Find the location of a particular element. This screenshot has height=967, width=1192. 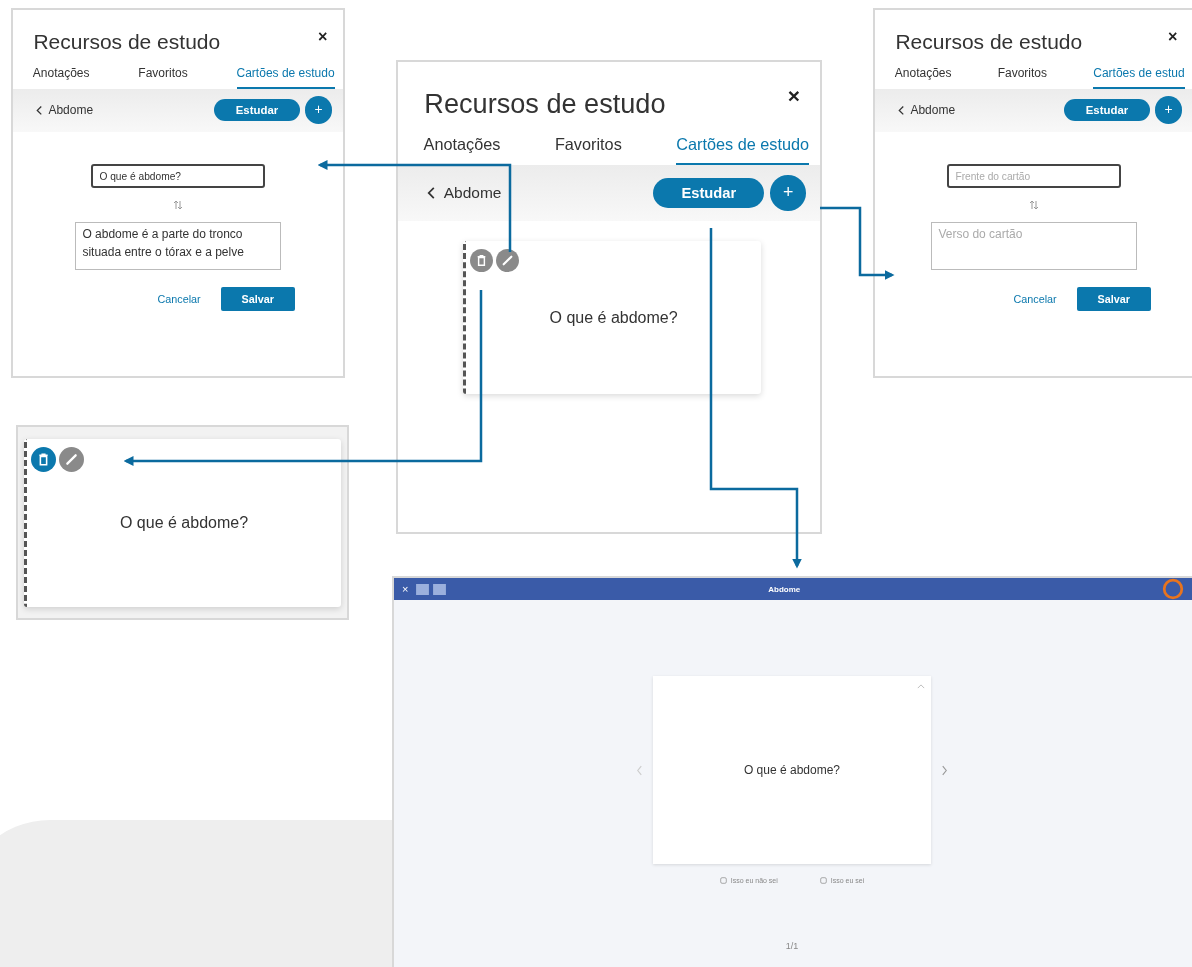

flashcard: O que é abdome? is located at coordinates (792, 770).